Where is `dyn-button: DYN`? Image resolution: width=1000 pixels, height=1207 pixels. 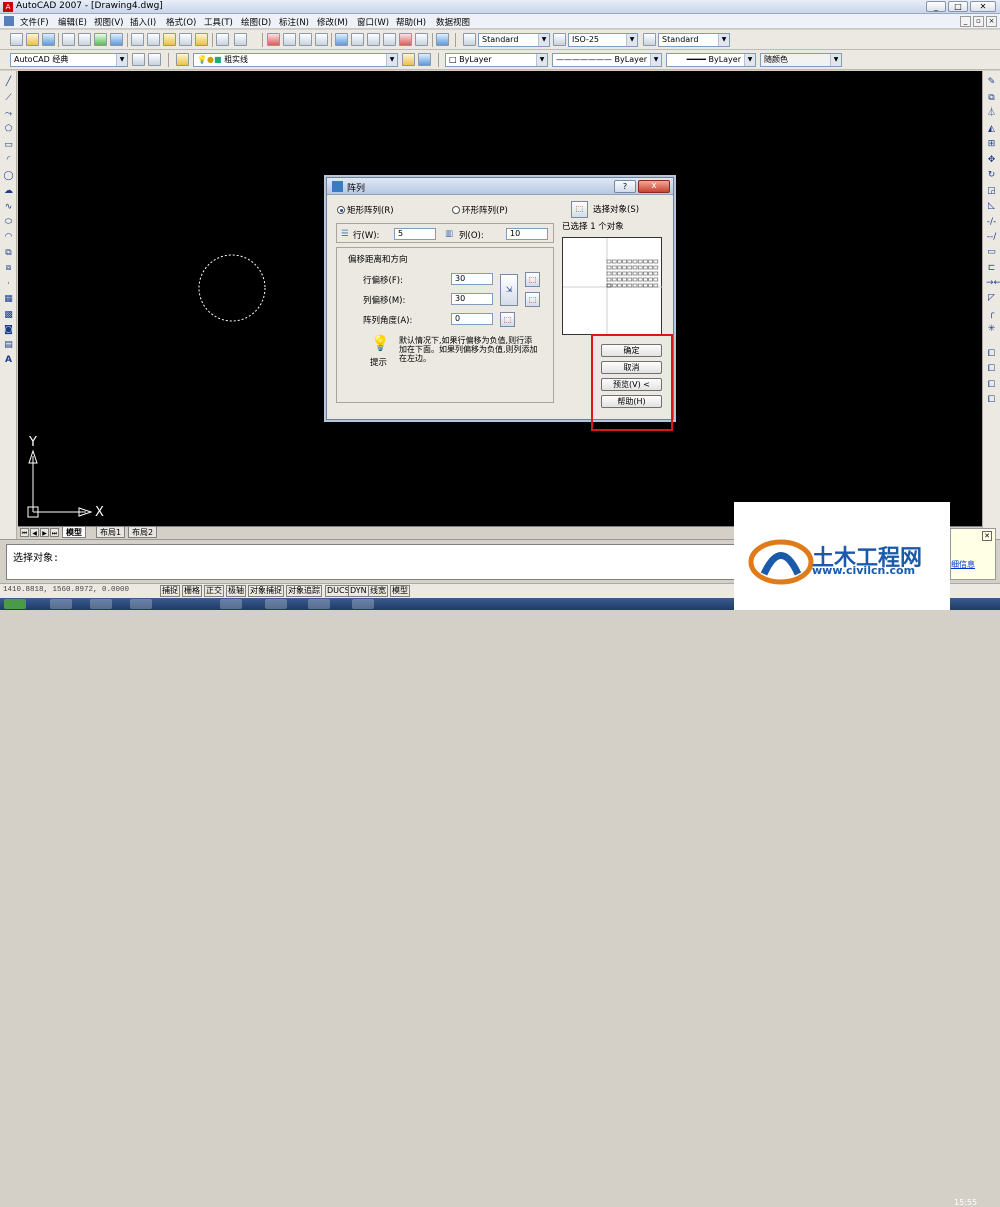 dyn-button: DYN is located at coordinates (358, 591).